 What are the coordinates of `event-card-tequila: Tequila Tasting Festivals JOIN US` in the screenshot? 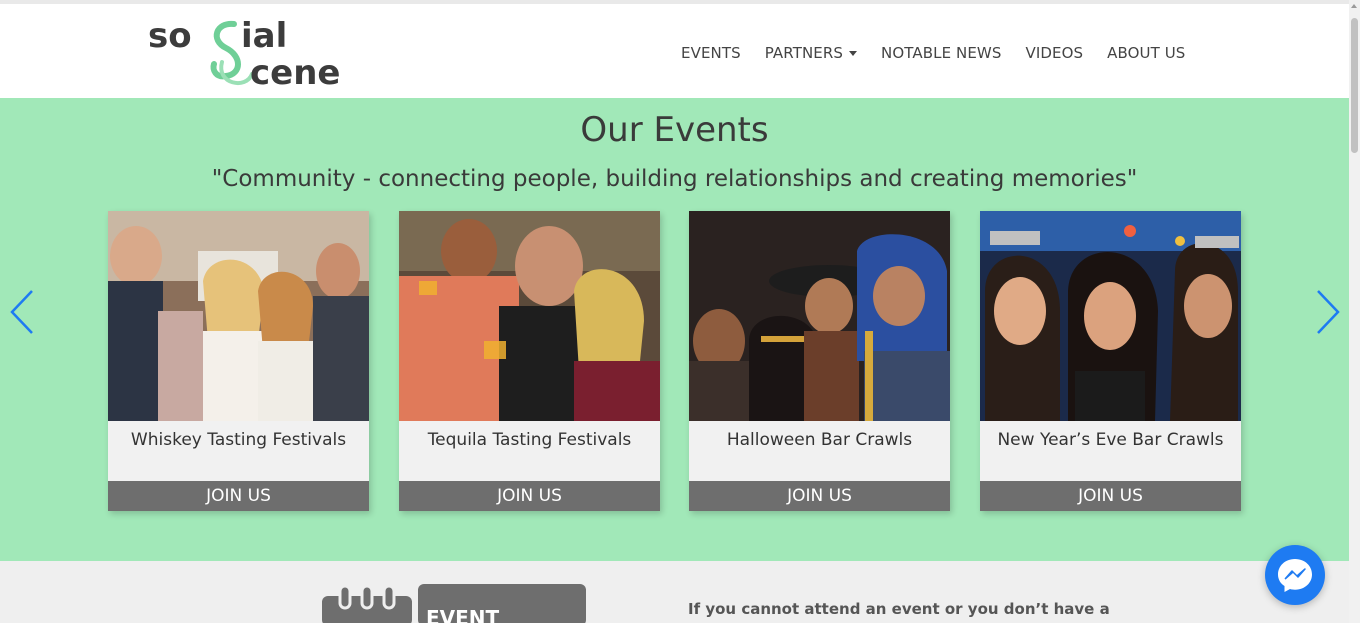 It's located at (529, 361).